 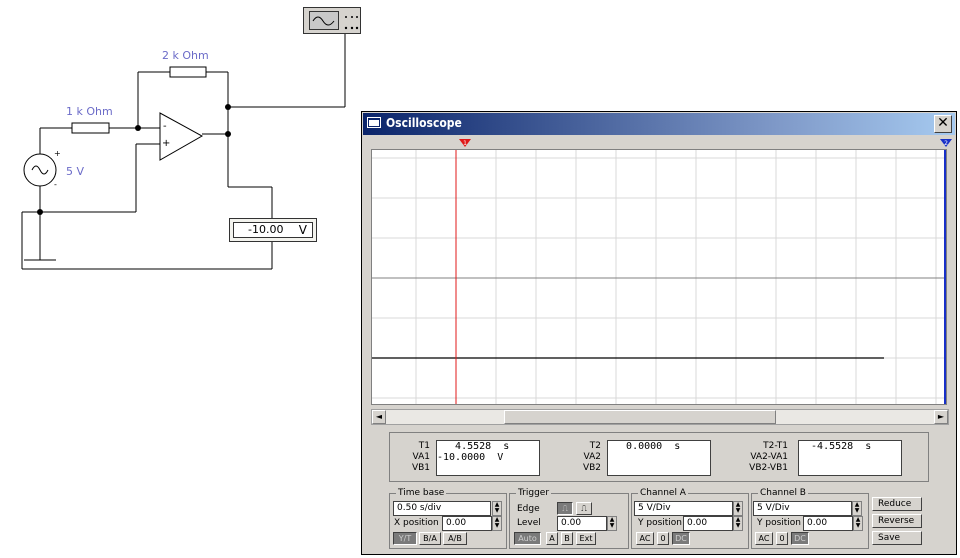 I want to click on channel-a-zero-button: 0, so click(x=663, y=538).